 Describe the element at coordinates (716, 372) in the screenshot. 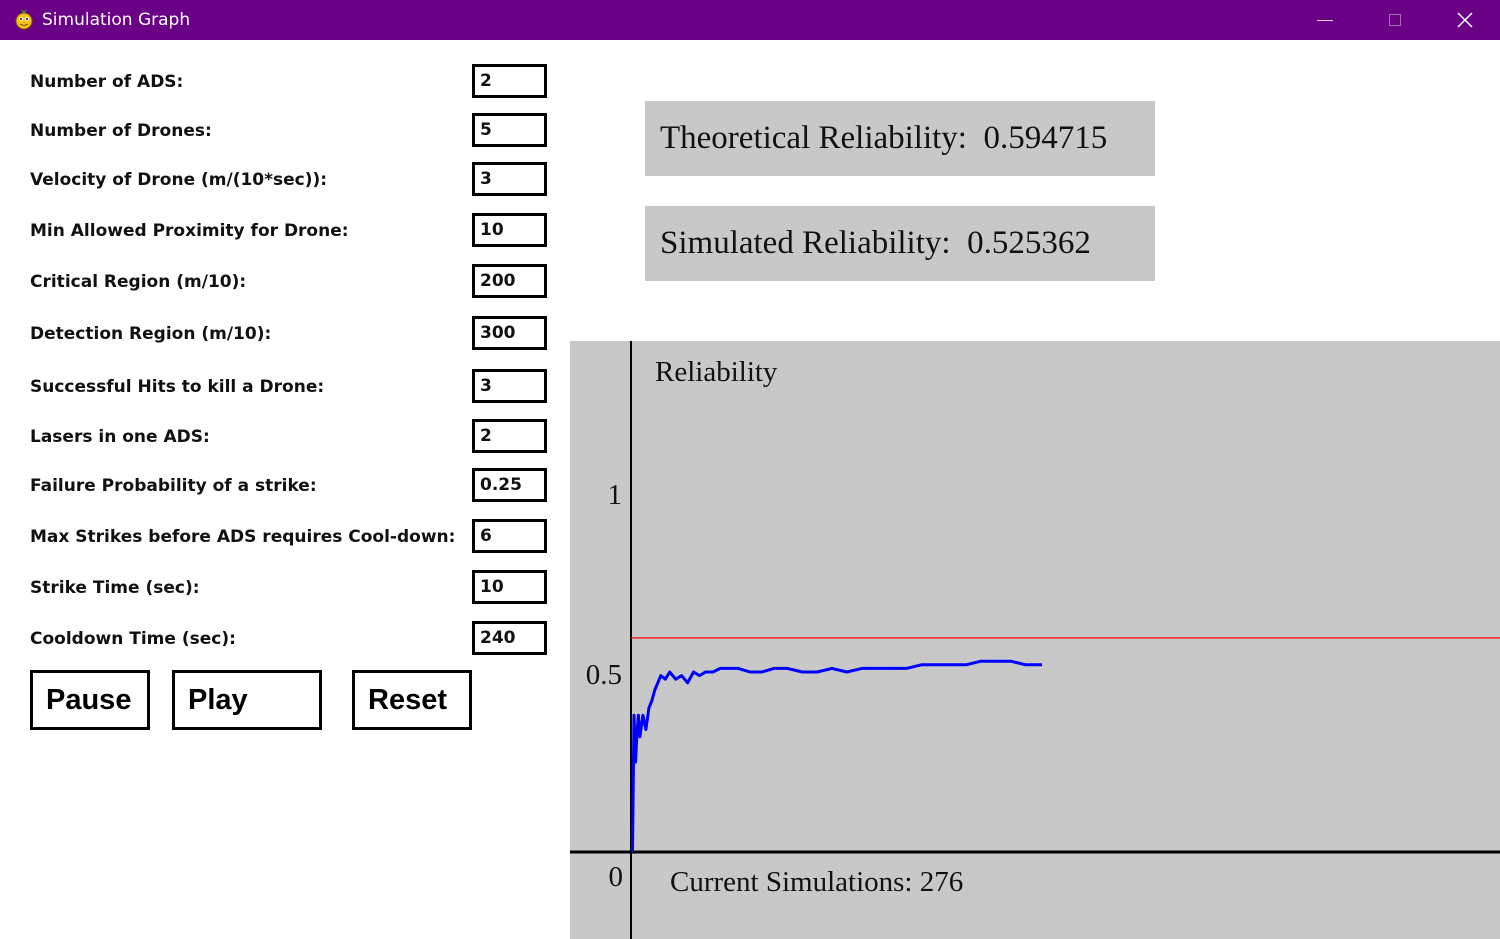

I see `y-axis-label: Reliability` at that location.